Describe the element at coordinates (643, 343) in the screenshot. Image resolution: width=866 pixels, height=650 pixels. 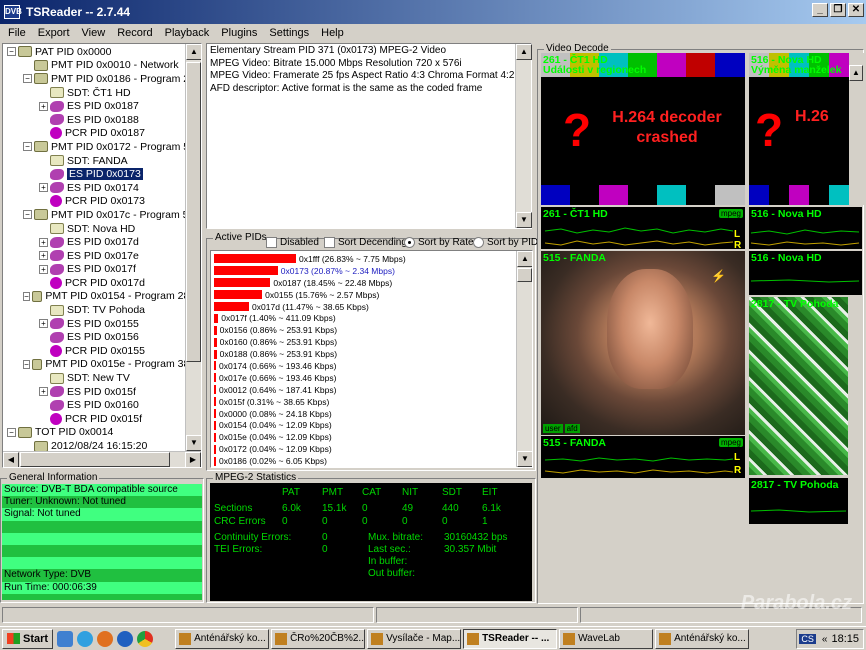
I see `video-tile-fanda: ⚡ 515 - FANDA user afd` at that location.